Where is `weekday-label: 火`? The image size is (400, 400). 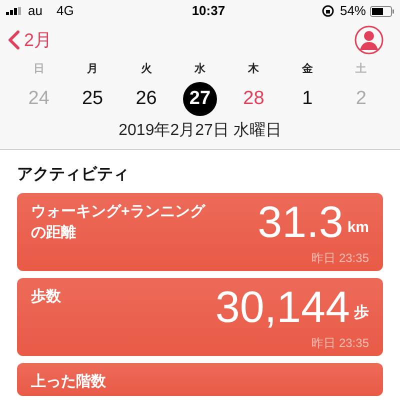
weekday-label: 火 is located at coordinates (146, 69).